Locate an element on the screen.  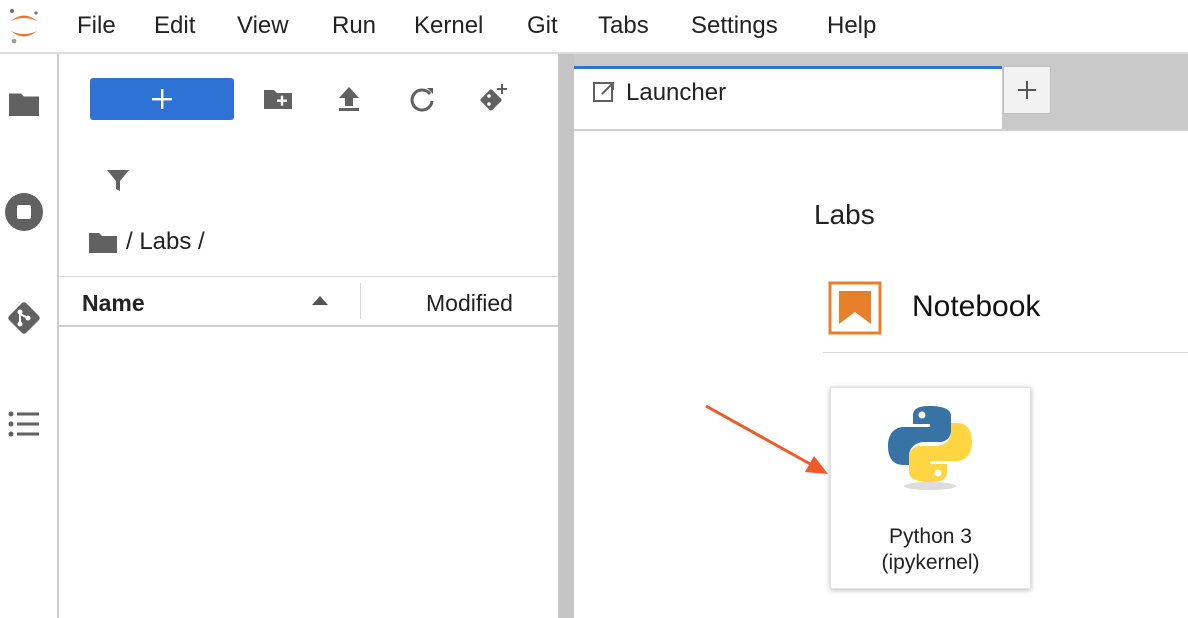
column-header-modified: Modified is located at coordinates (469, 303).